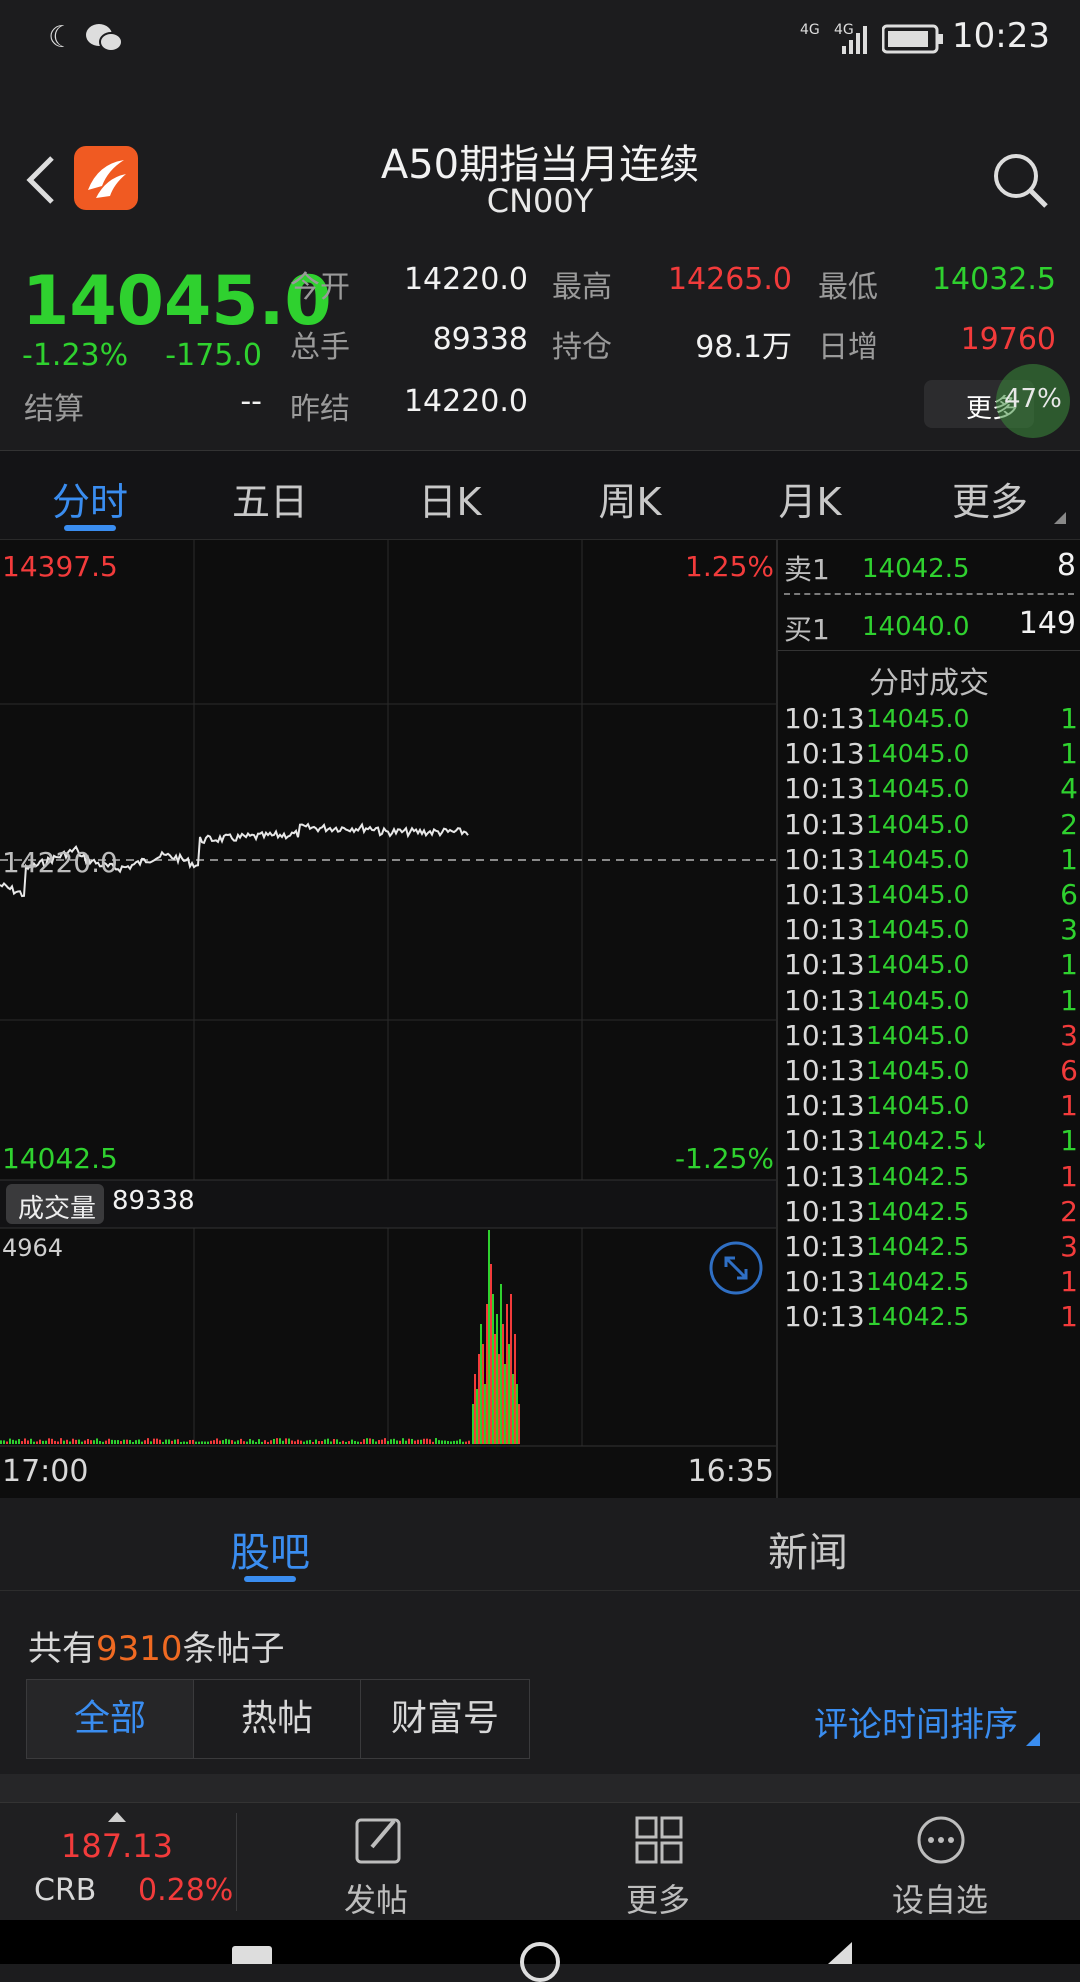 The image size is (1080, 1982). I want to click on expand-icon, so click(736, 1268).